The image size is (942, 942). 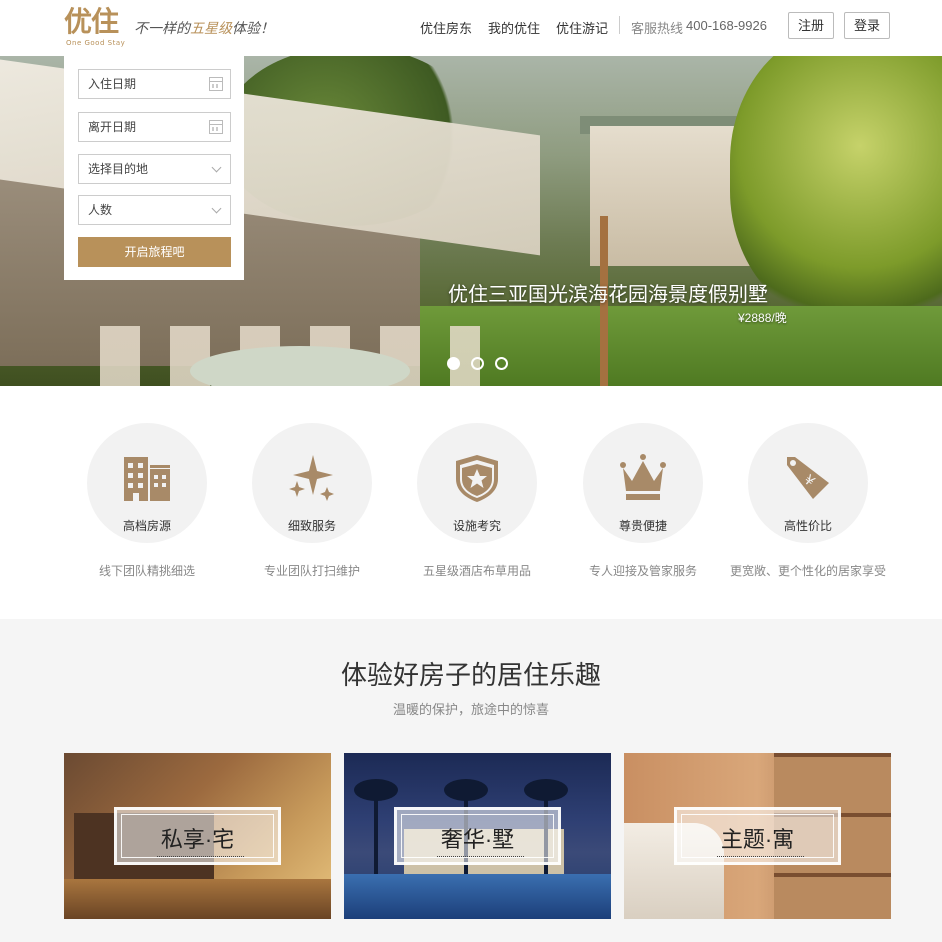 I want to click on checkout-placeholder: 离开日期, so click(x=112, y=127).